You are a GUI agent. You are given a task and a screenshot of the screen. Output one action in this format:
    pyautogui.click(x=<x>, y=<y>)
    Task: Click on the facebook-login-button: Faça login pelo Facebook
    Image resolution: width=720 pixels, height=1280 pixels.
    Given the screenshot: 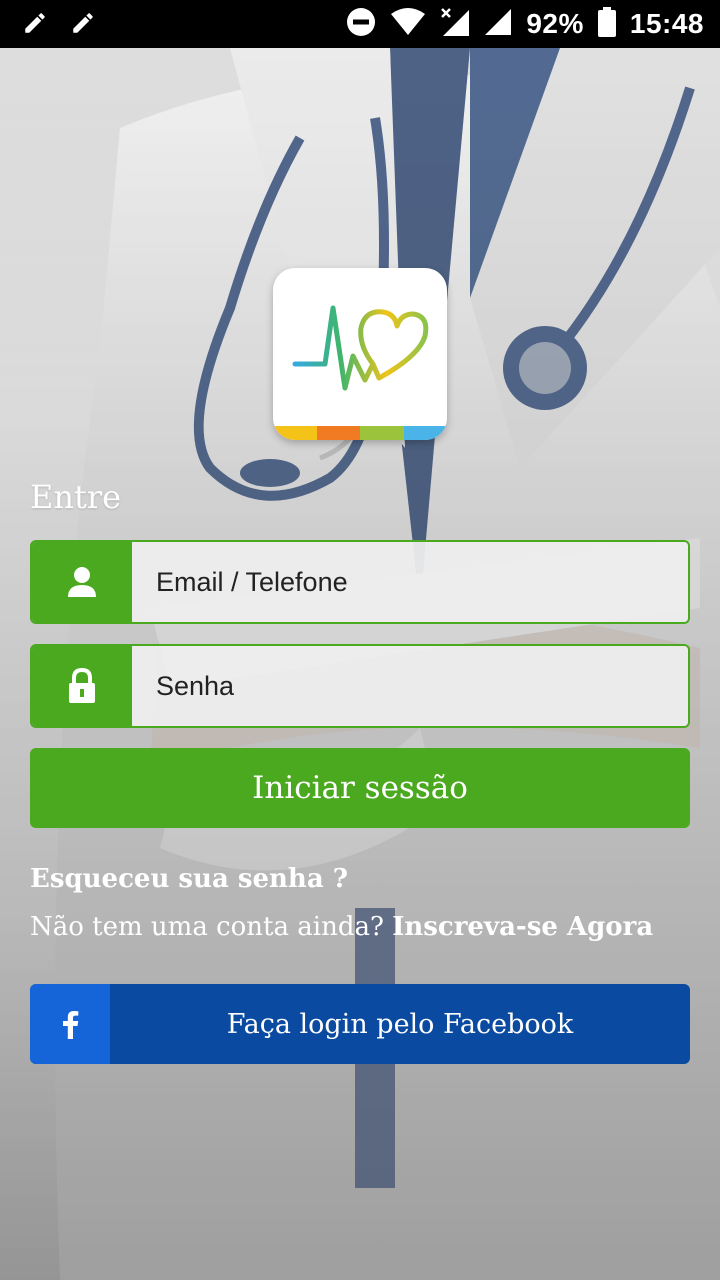 What is the action you would take?
    pyautogui.click(x=360, y=1024)
    